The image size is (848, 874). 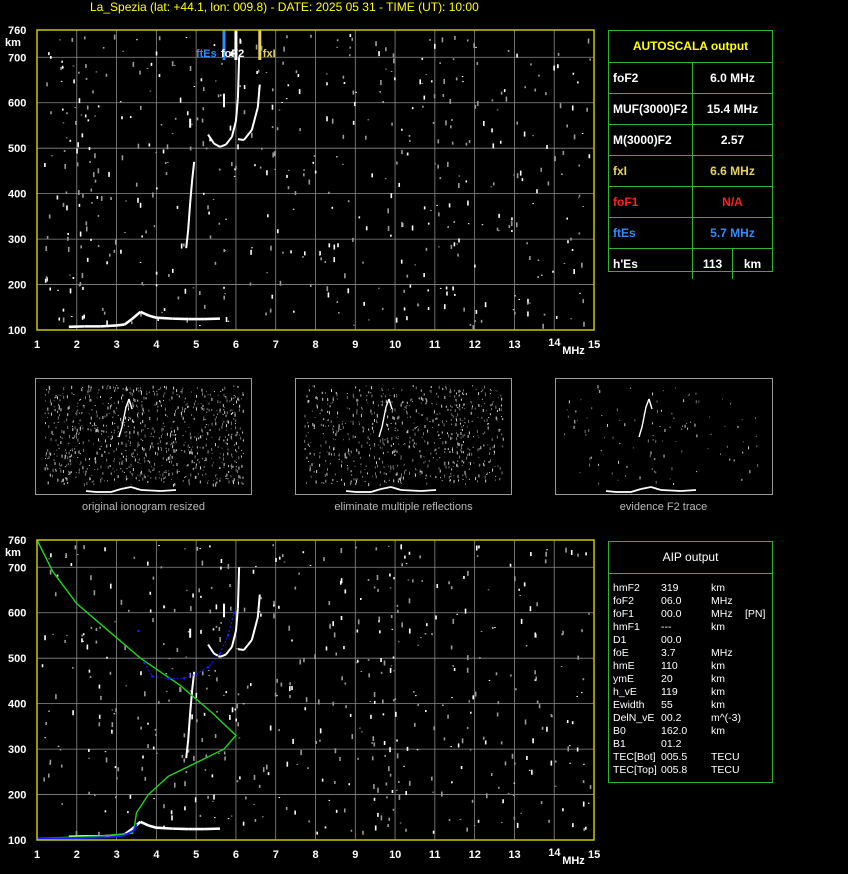 What do you see at coordinates (196, 345) in the screenshot?
I see `x-tick-label: 5` at bounding box center [196, 345].